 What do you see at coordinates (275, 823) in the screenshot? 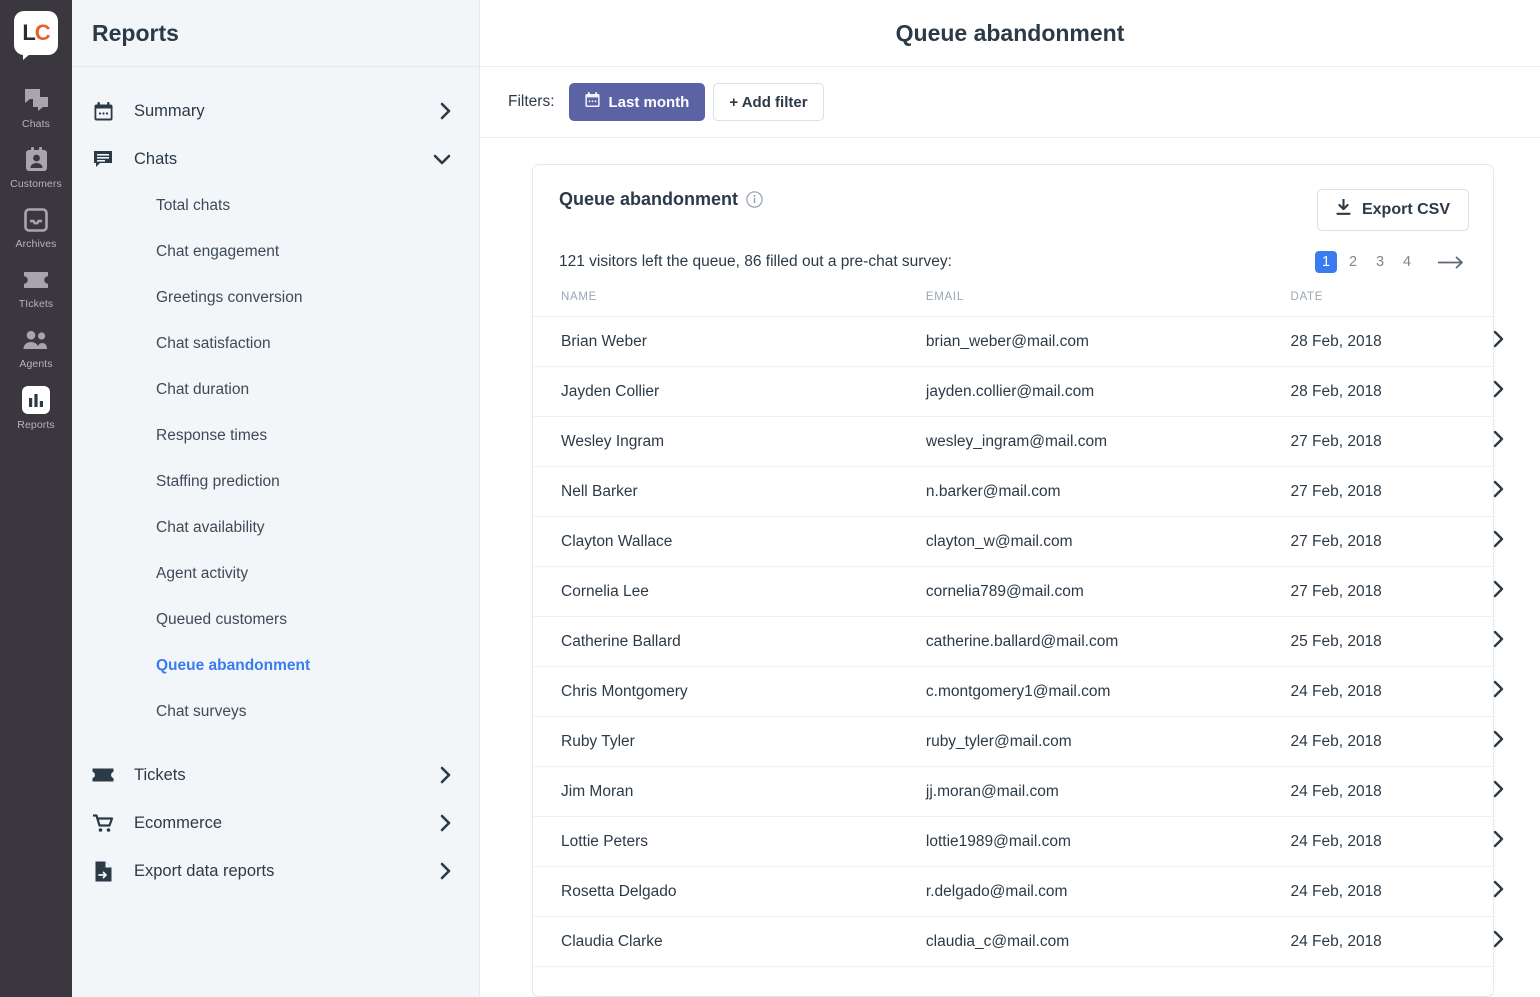
I see `nav-group-ecommerce: Ecommerce` at bounding box center [275, 823].